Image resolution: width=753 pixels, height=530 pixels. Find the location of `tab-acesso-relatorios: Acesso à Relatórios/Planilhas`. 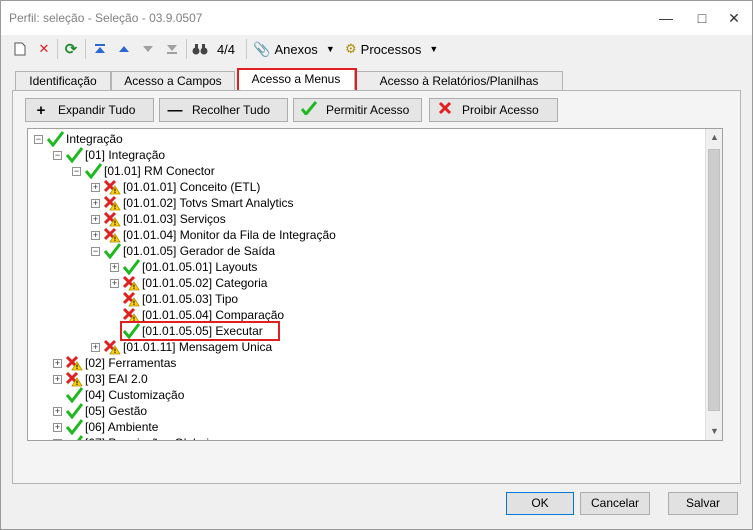

tab-acesso-relatorios: Acesso à Relatórios/Planilhas is located at coordinates (459, 81).